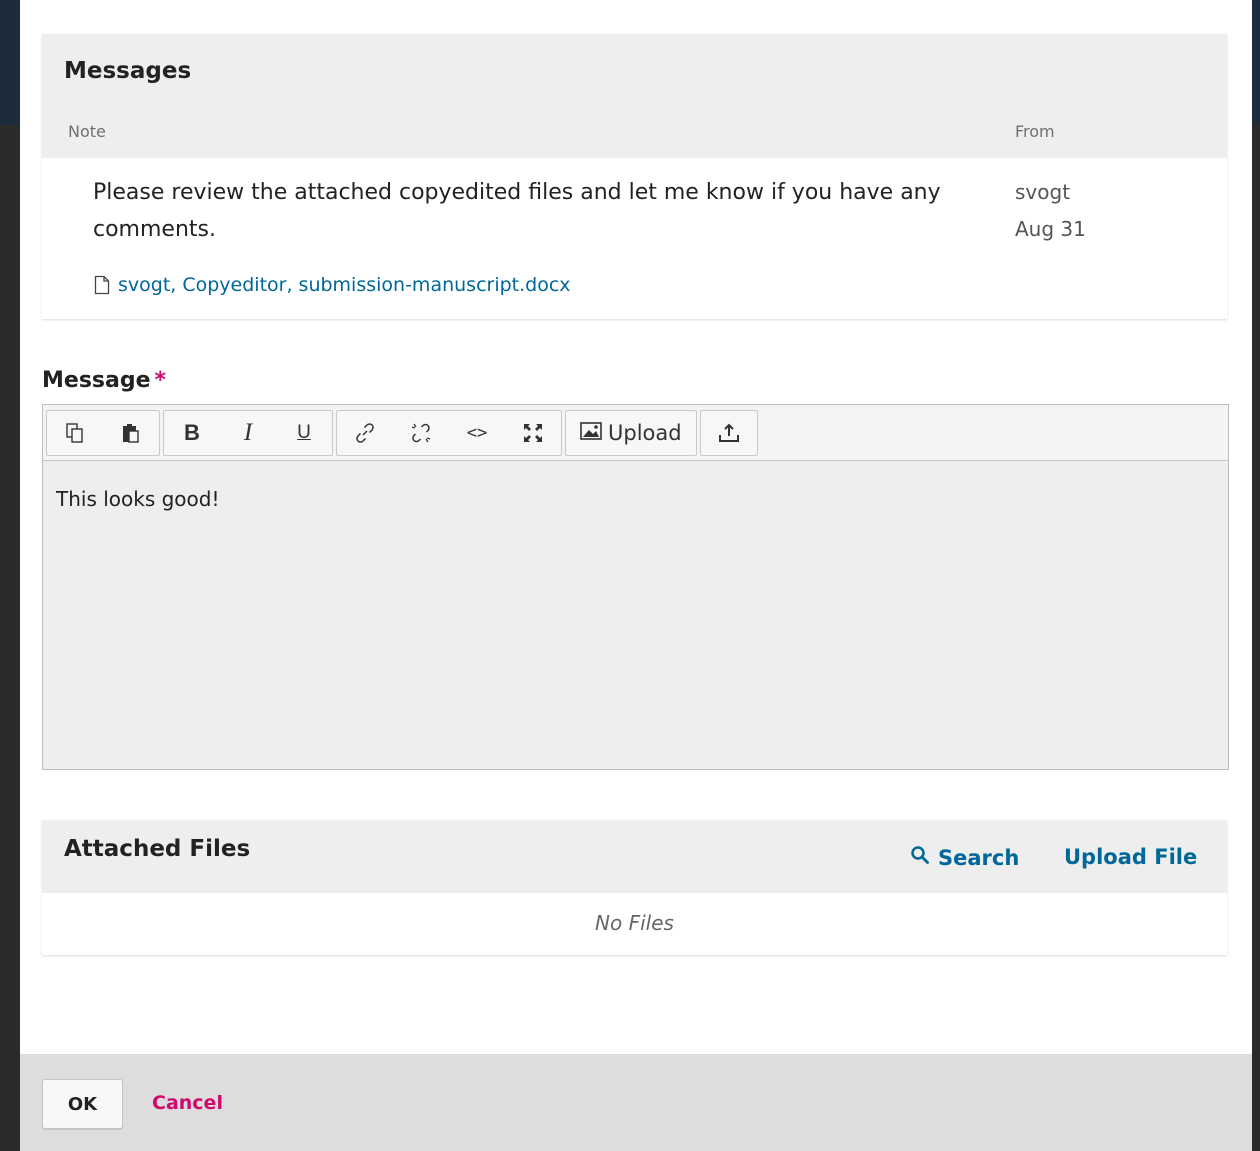 This screenshot has width=1260, height=1151. Describe the element at coordinates (128, 71) in the screenshot. I see `messages-title: Messages` at that location.